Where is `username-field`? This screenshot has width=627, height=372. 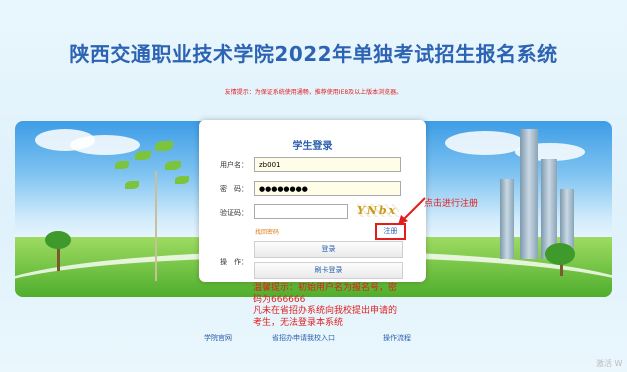 username-field is located at coordinates (327, 164).